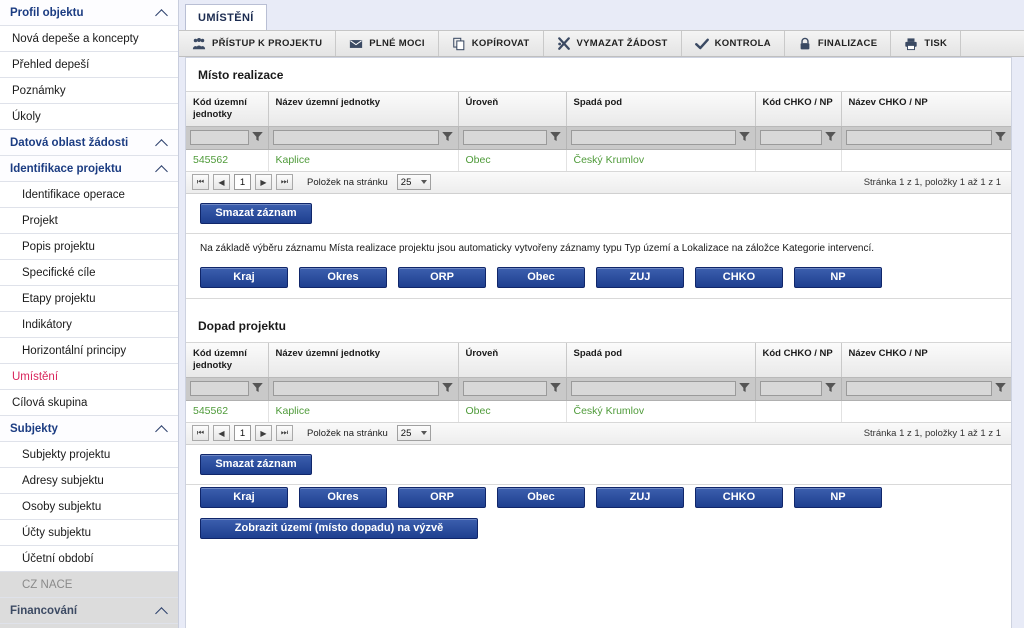 Image resolution: width=1024 pixels, height=628 pixels. What do you see at coordinates (89, 377) in the screenshot?
I see `sidebar-item-um-st-n: Umístění` at bounding box center [89, 377].